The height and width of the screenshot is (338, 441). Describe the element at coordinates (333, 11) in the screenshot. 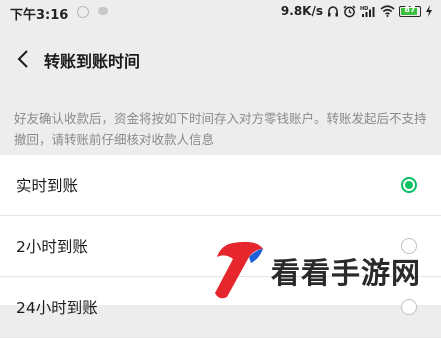

I see `headphone-icon` at that location.